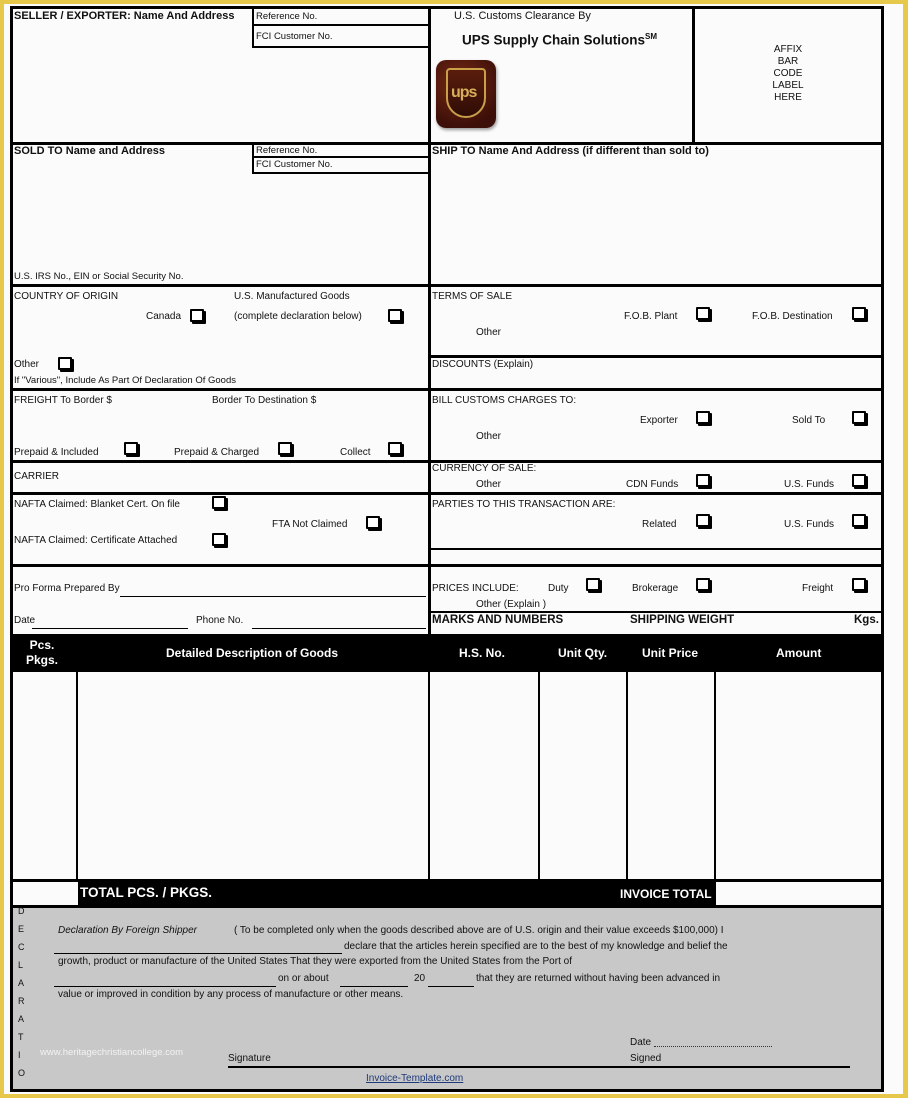 The height and width of the screenshot is (1098, 908). What do you see at coordinates (65, 363) in the screenshot?
I see `origin-other-checkbox` at bounding box center [65, 363].